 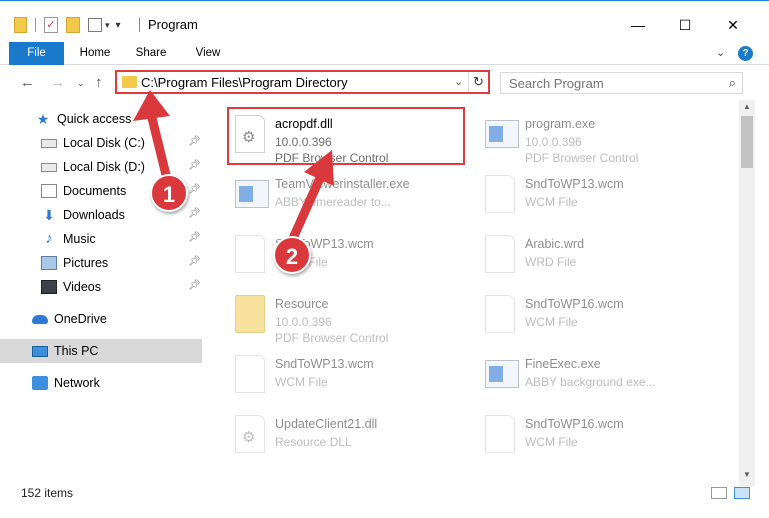 What do you see at coordinates (169, 193) in the screenshot?
I see `step-1-badge: 1` at bounding box center [169, 193].